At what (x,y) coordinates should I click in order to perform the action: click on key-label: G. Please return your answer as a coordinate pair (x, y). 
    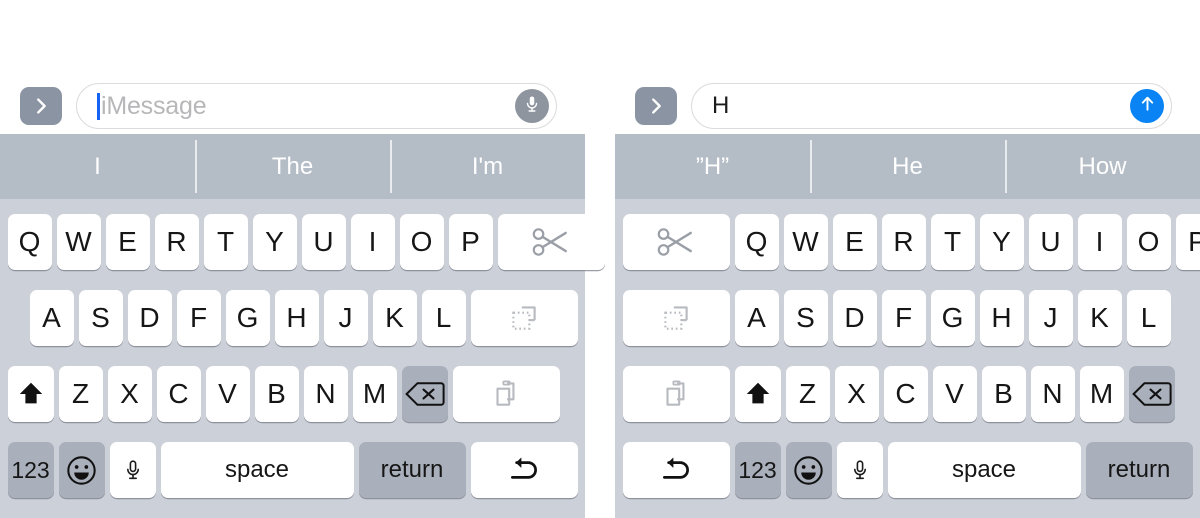
    Looking at the image, I should click on (247, 317).